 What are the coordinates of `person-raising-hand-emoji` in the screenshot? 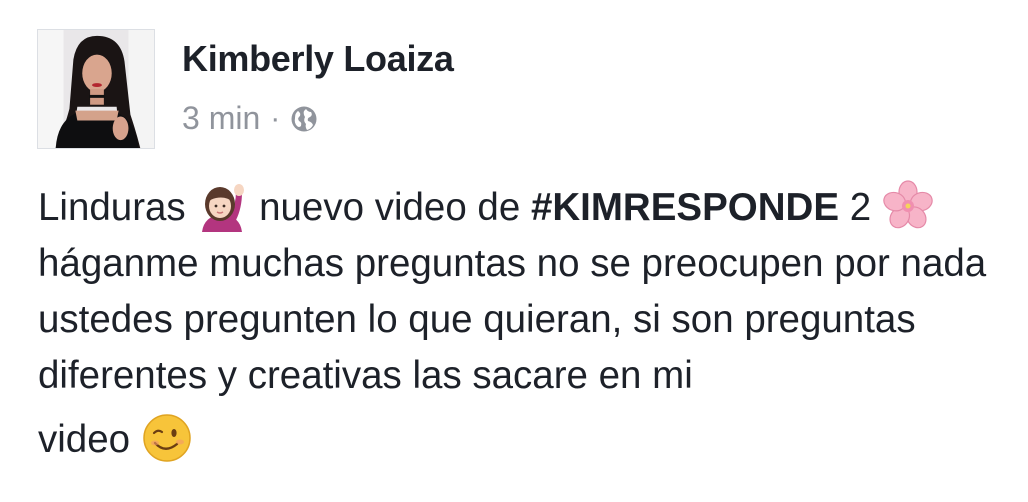 It's located at (222, 208).